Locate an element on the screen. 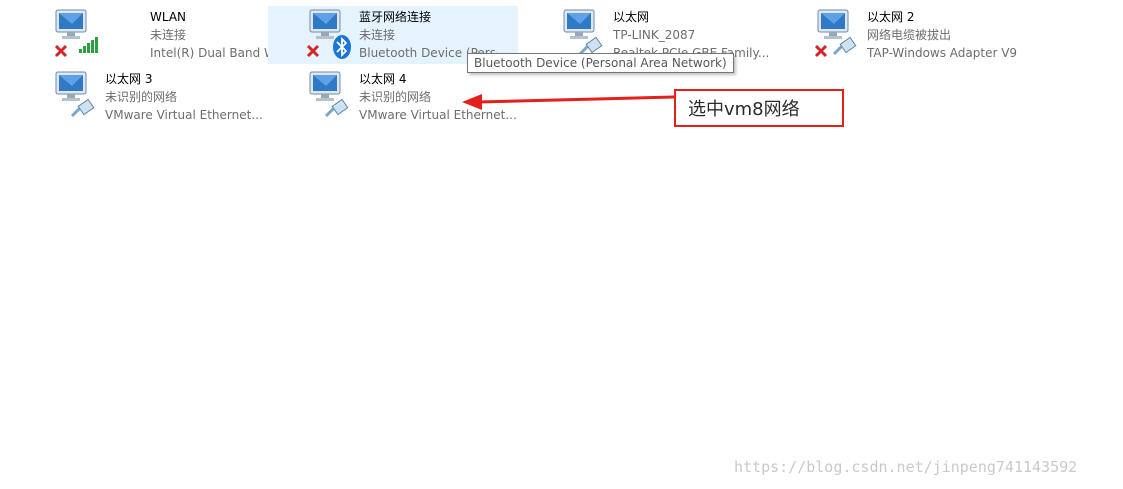 This screenshot has width=1123, height=489. annotation-callout: 选中vm8网络 is located at coordinates (759, 108).